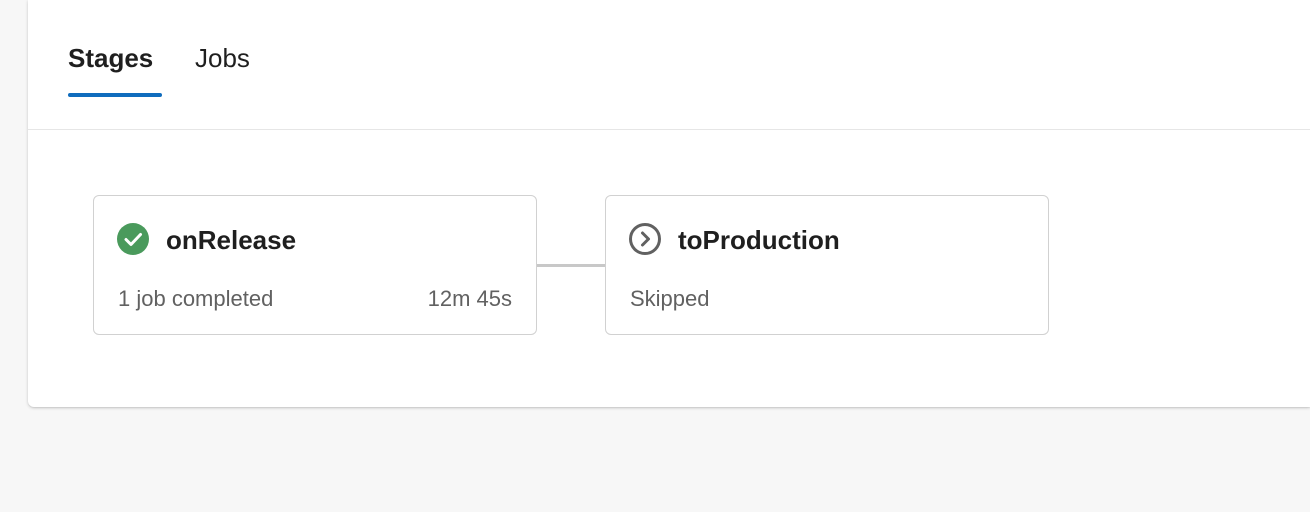 This screenshot has height=512, width=1310. What do you see at coordinates (222, 68) in the screenshot?
I see `tab-jobs: Jobs` at bounding box center [222, 68].